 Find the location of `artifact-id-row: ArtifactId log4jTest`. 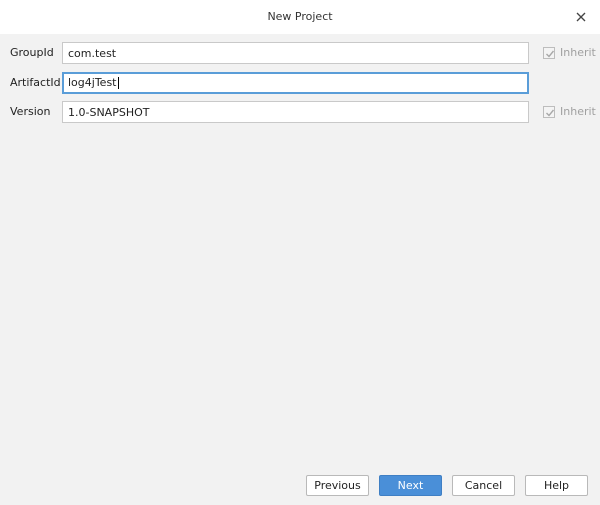

artifact-id-row: ArtifactId log4jTest is located at coordinates (300, 83).